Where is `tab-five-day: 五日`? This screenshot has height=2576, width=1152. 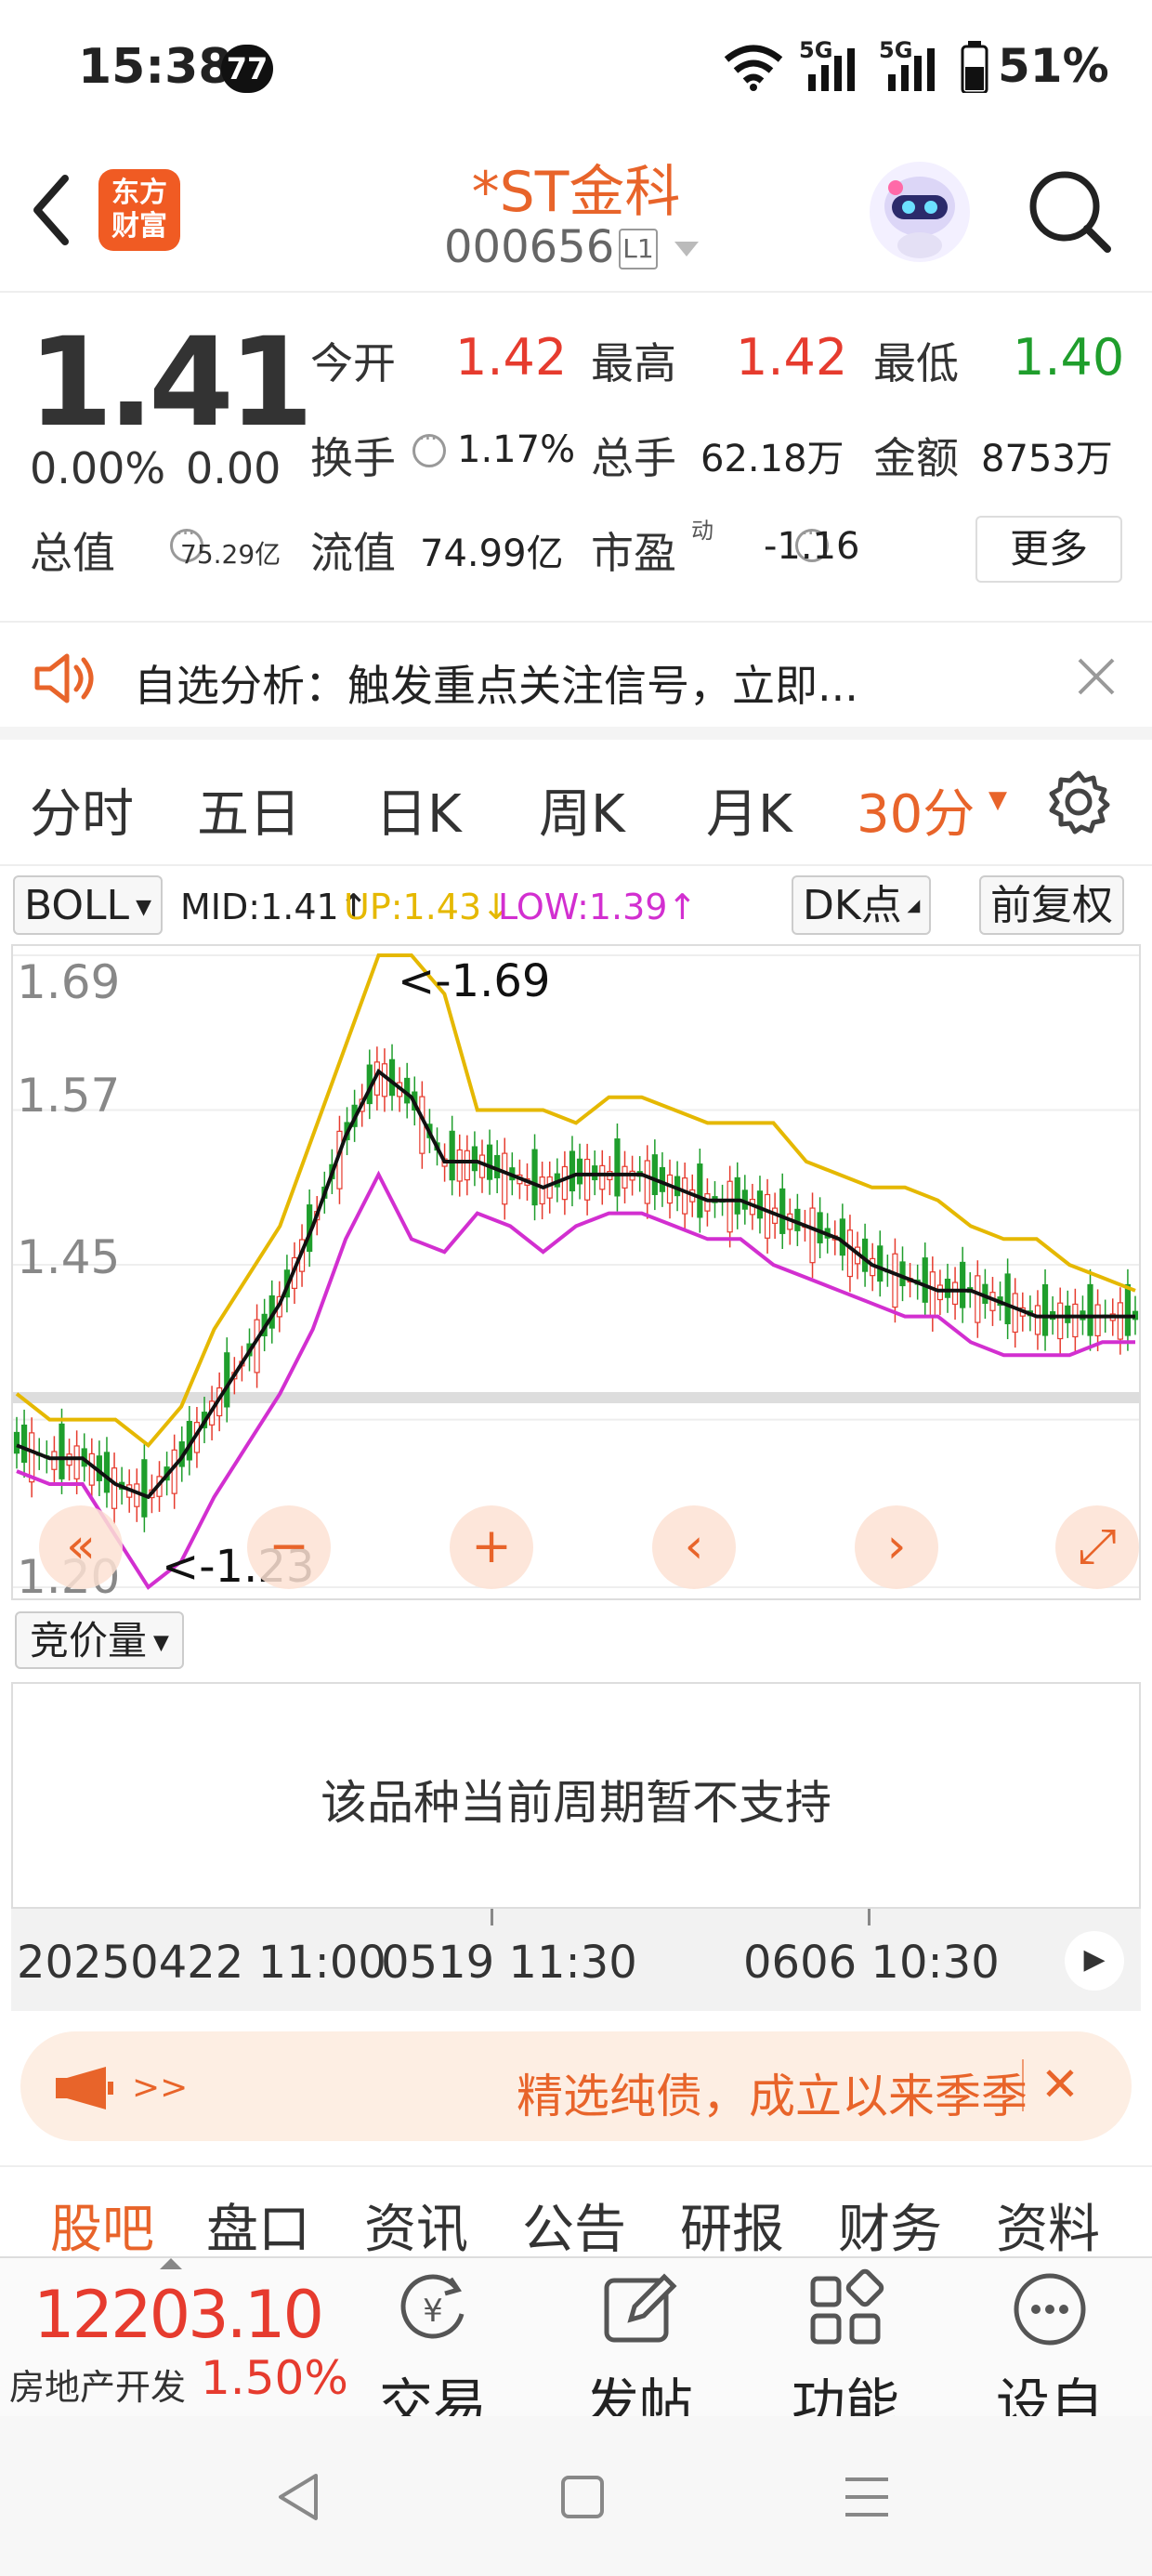
tab-five-day: 五日 is located at coordinates (249, 810).